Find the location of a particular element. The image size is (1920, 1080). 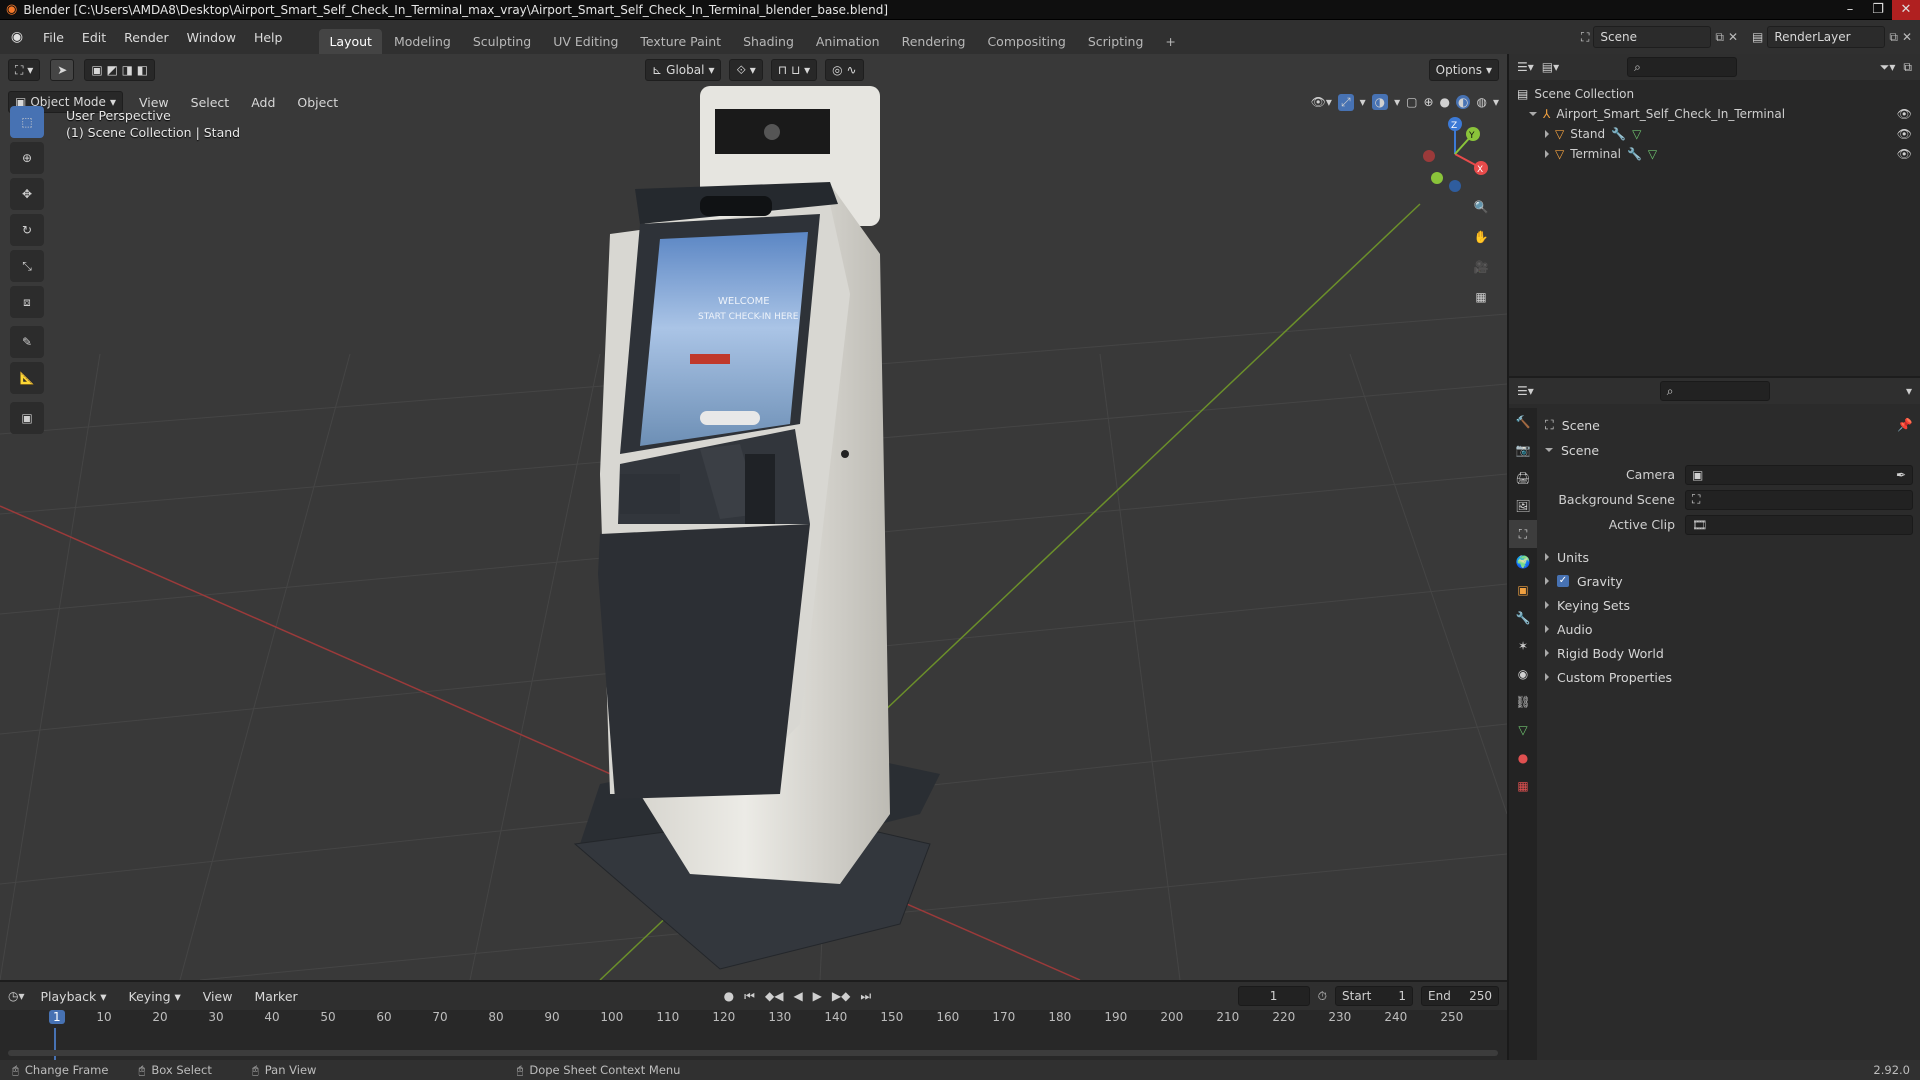

particles-tab-icon: ✶ is located at coordinates (1523, 646).